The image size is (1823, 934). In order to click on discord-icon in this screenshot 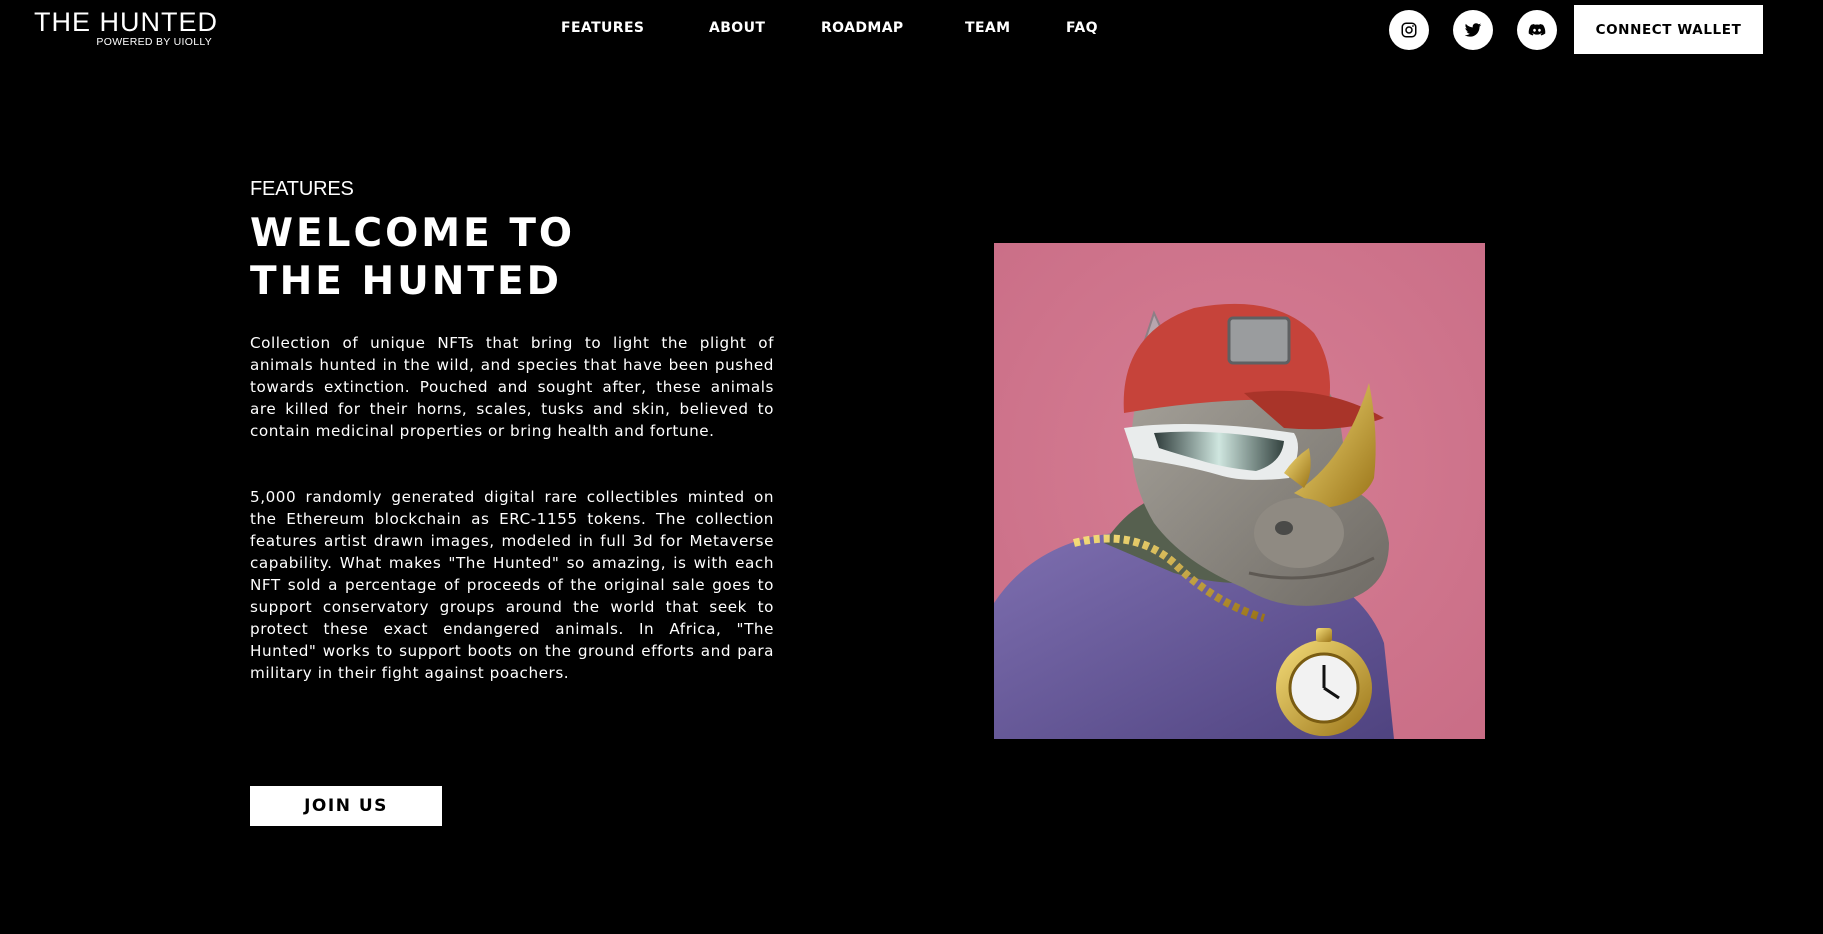, I will do `click(1537, 30)`.